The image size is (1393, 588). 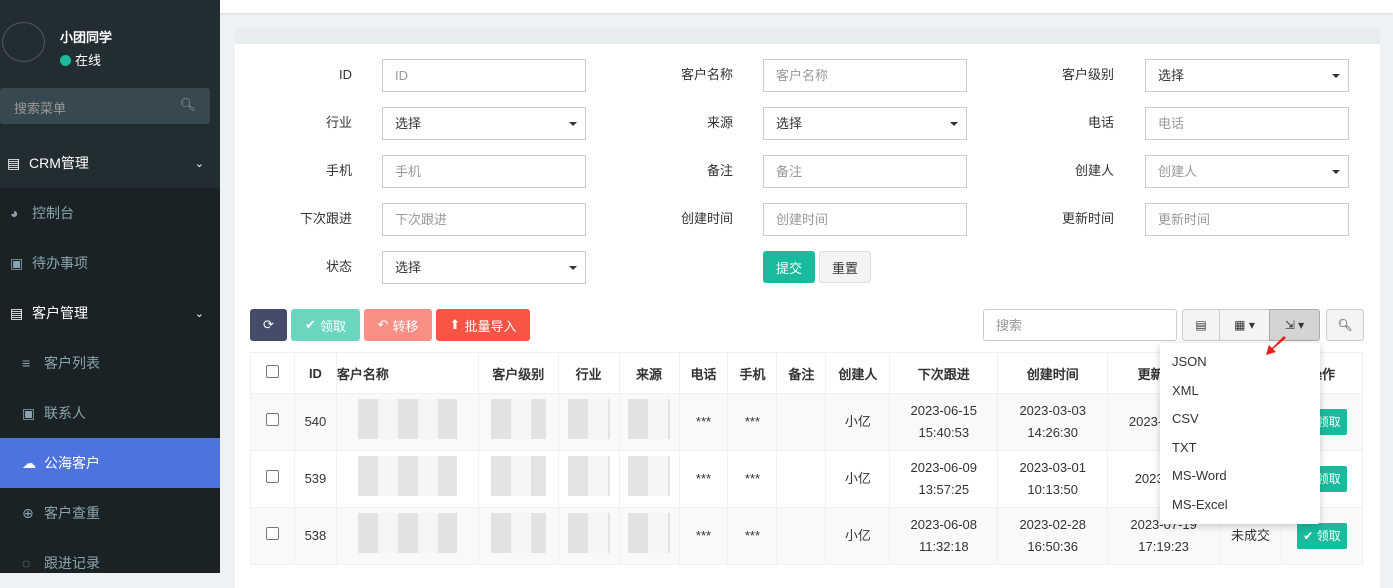 What do you see at coordinates (944, 373) in the screenshot?
I see `column-header: 下次跟进` at bounding box center [944, 373].